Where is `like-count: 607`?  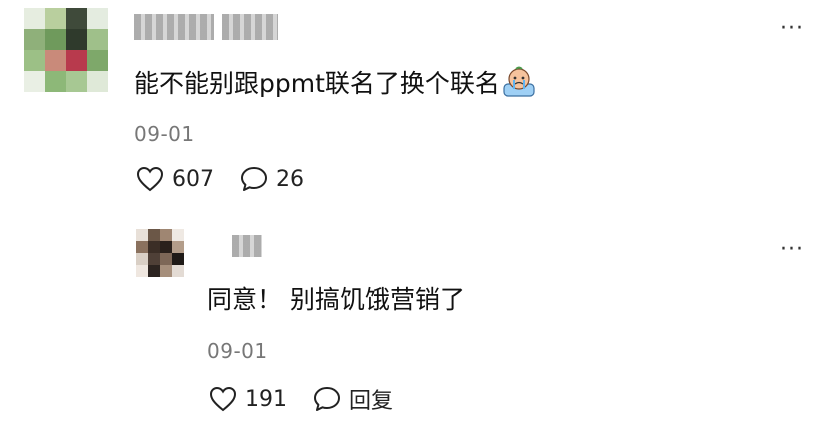
like-count: 607 is located at coordinates (193, 179).